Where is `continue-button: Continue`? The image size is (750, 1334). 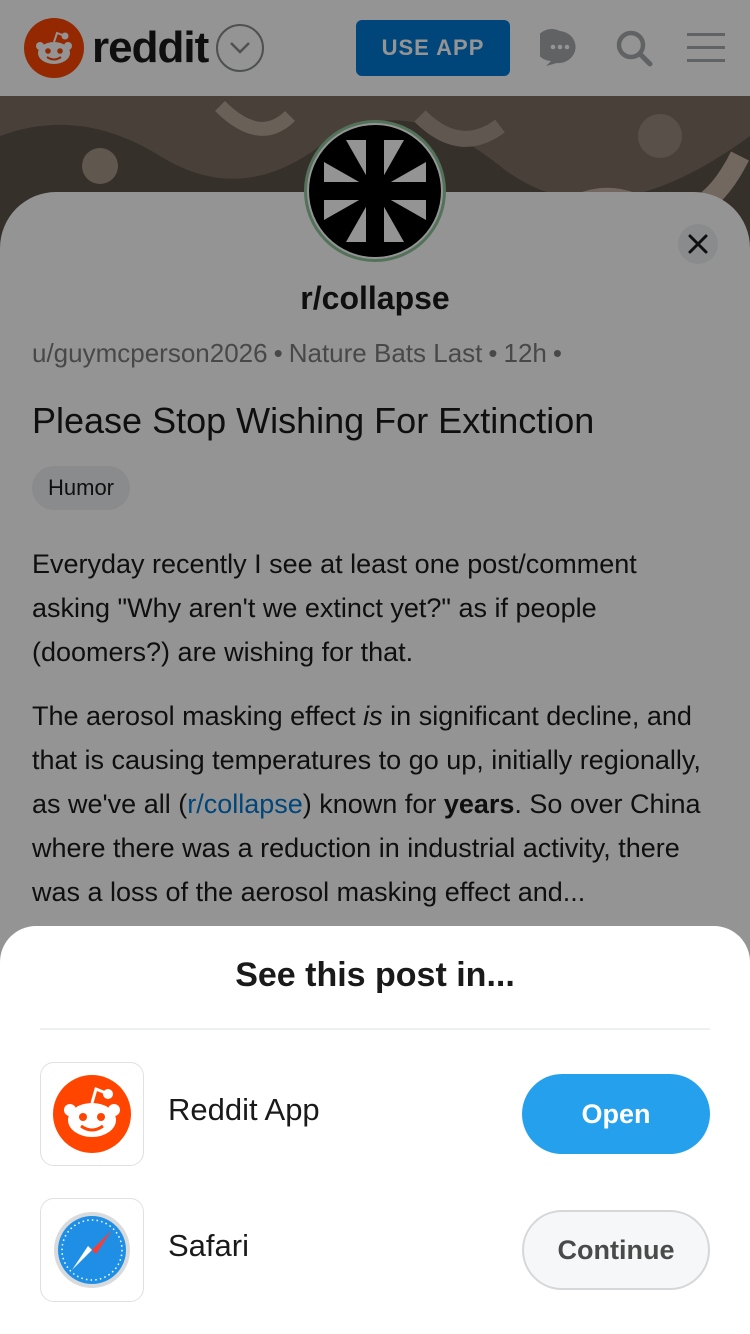
continue-button: Continue is located at coordinates (616, 1250).